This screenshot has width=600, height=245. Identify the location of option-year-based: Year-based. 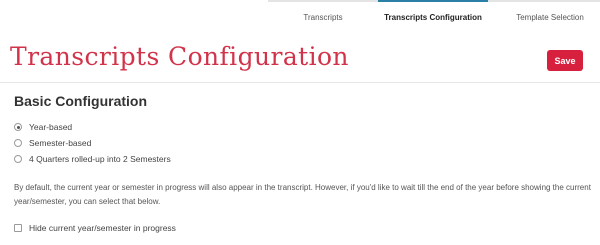
(43, 127).